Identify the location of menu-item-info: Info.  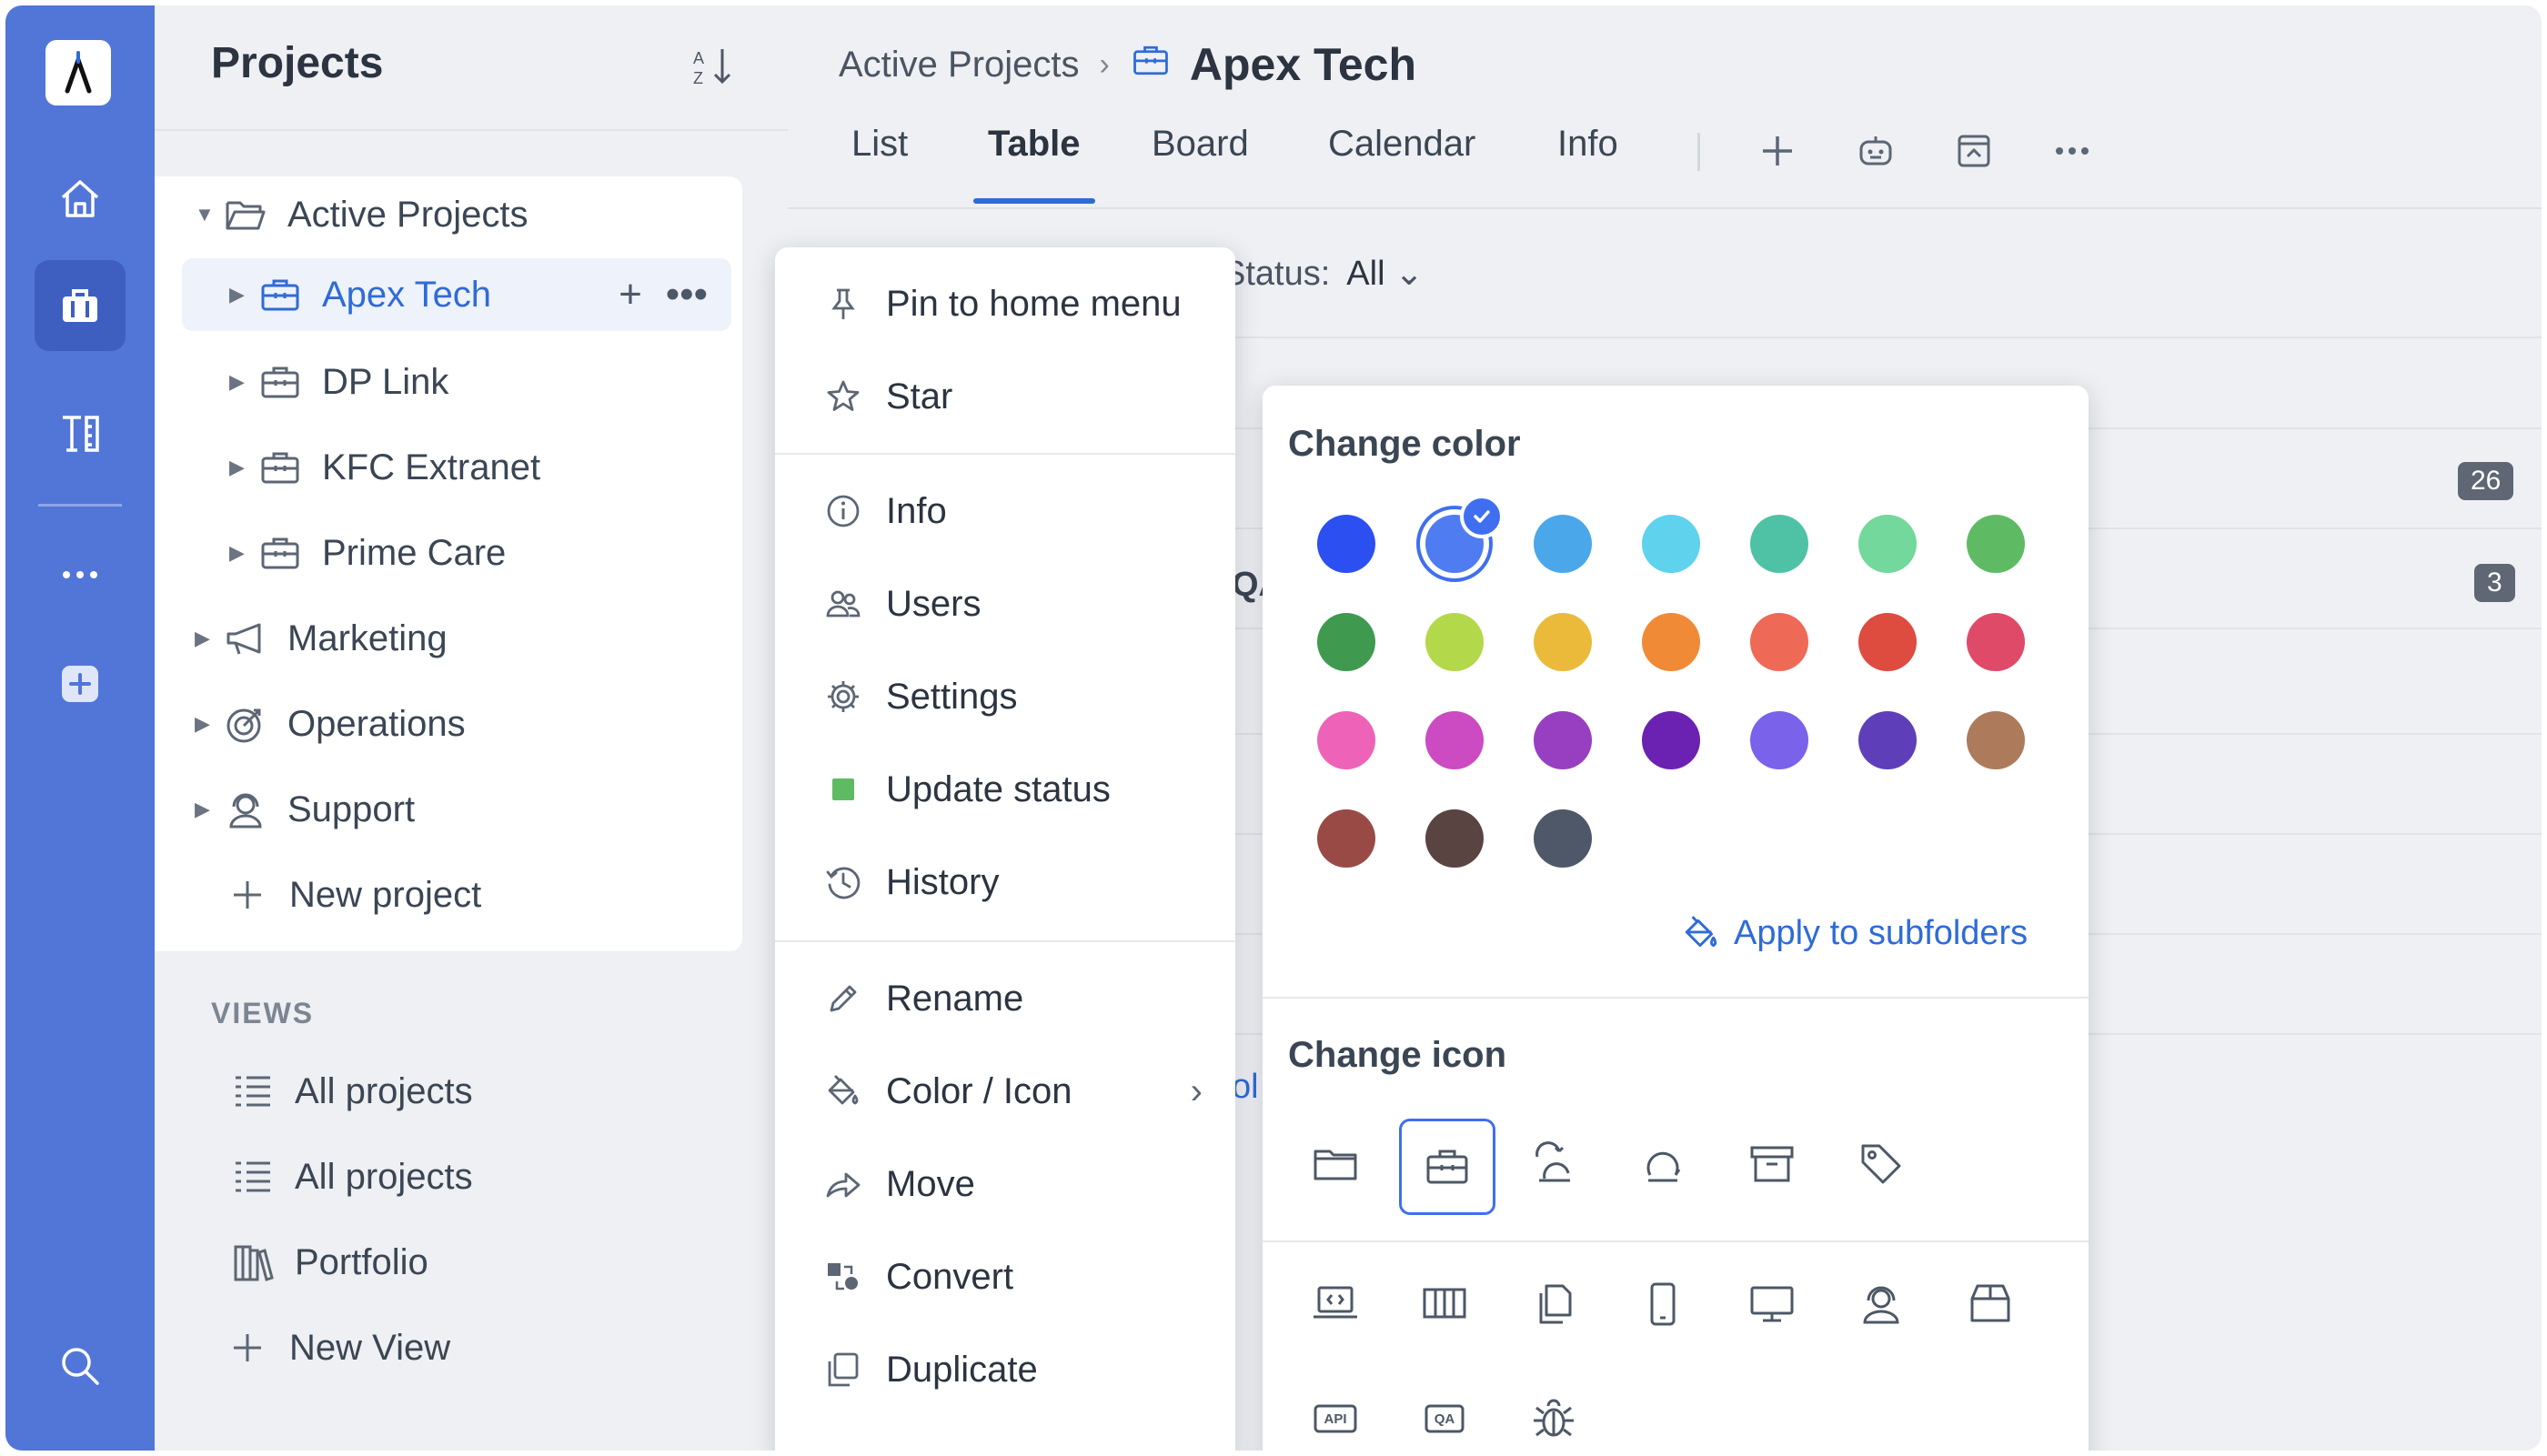
(1005, 512).